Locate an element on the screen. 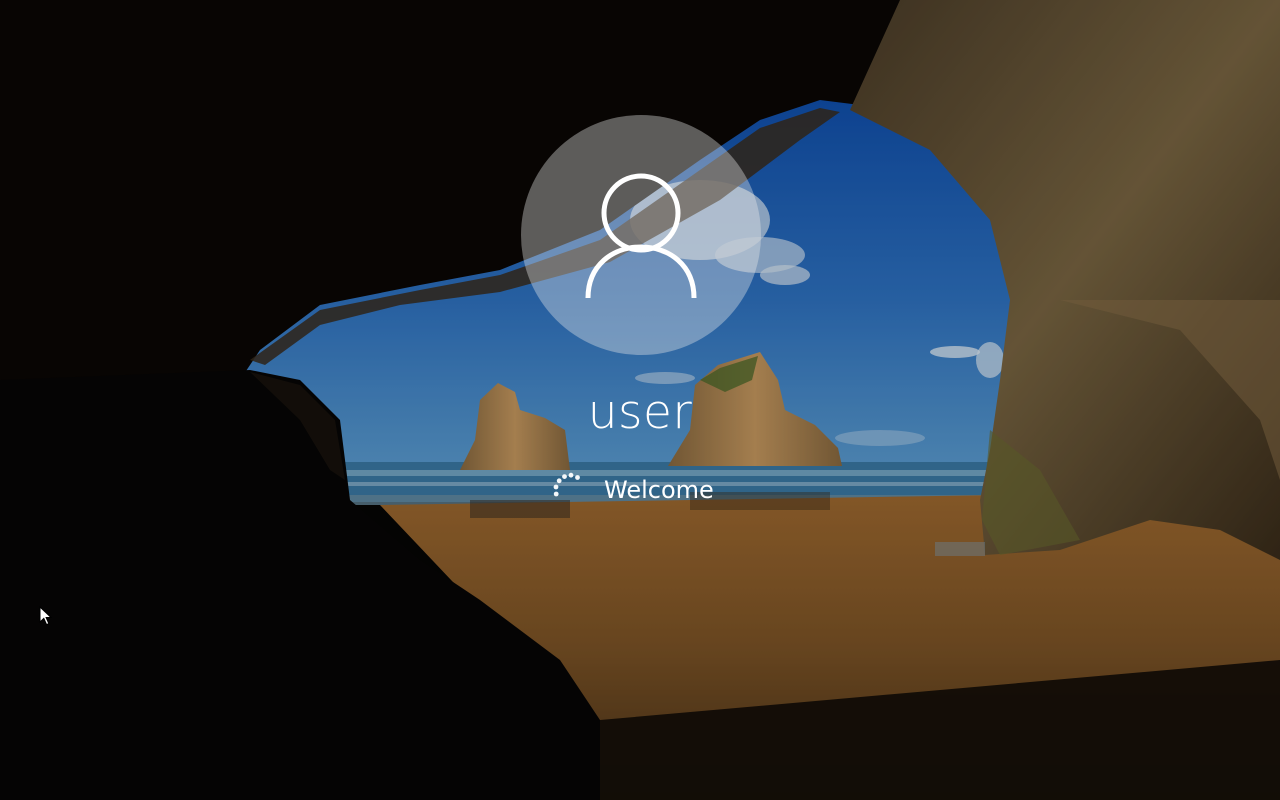 The width and height of the screenshot is (1280, 800). loading-spinner-icon is located at coordinates (566, 484).